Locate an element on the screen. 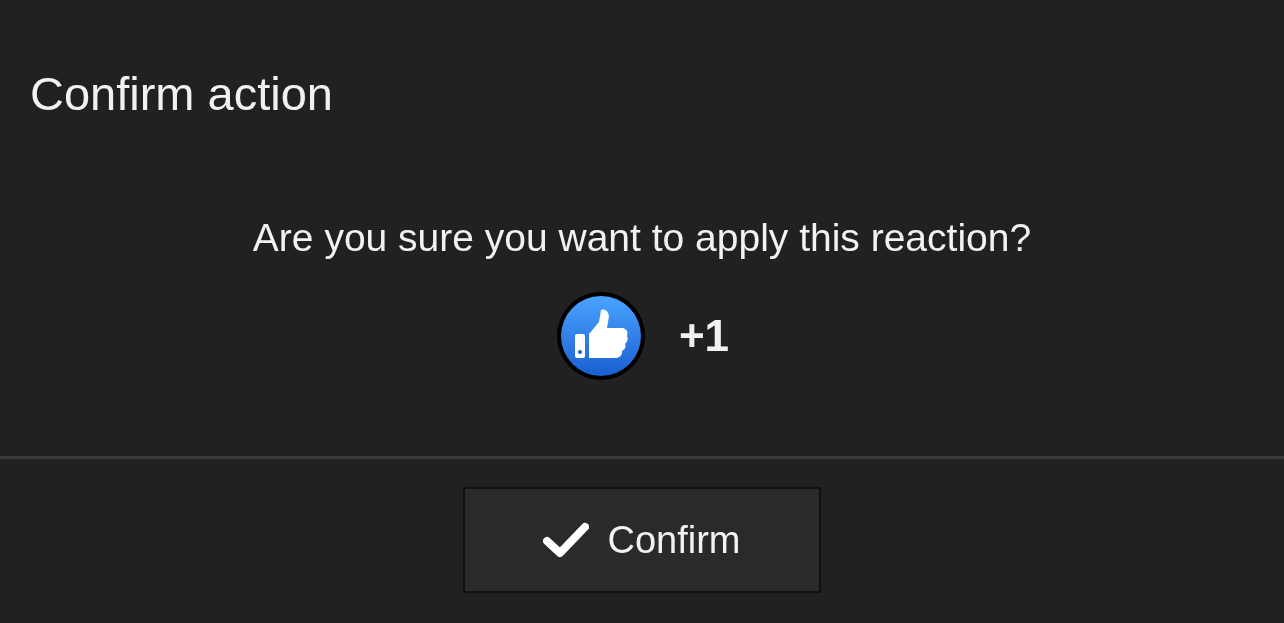 This screenshot has height=623, width=1284. thumbs-up-icon is located at coordinates (600, 335).